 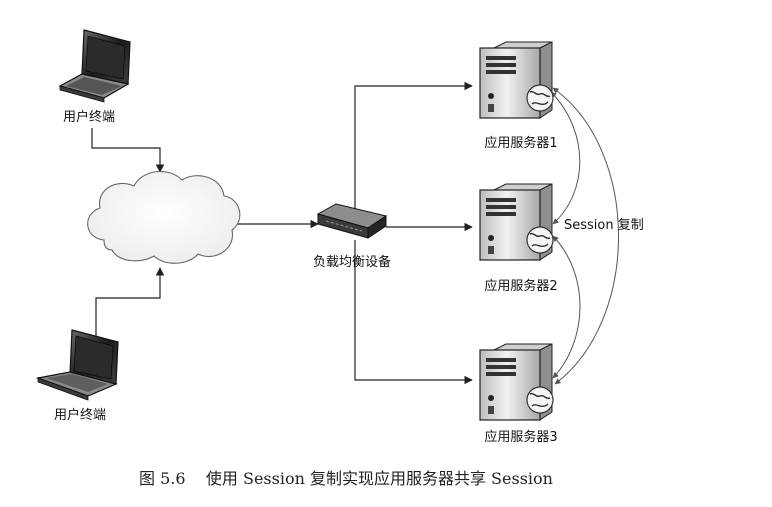 I want to click on node-app-server-2: 应用服务器2, so click(x=518, y=238).